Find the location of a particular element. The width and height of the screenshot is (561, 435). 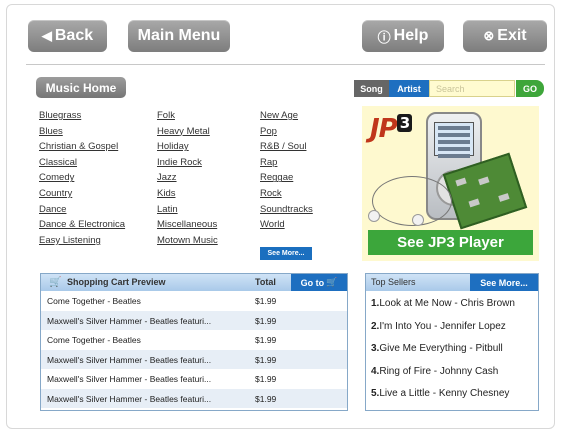

help-label: Help is located at coordinates (411, 35).